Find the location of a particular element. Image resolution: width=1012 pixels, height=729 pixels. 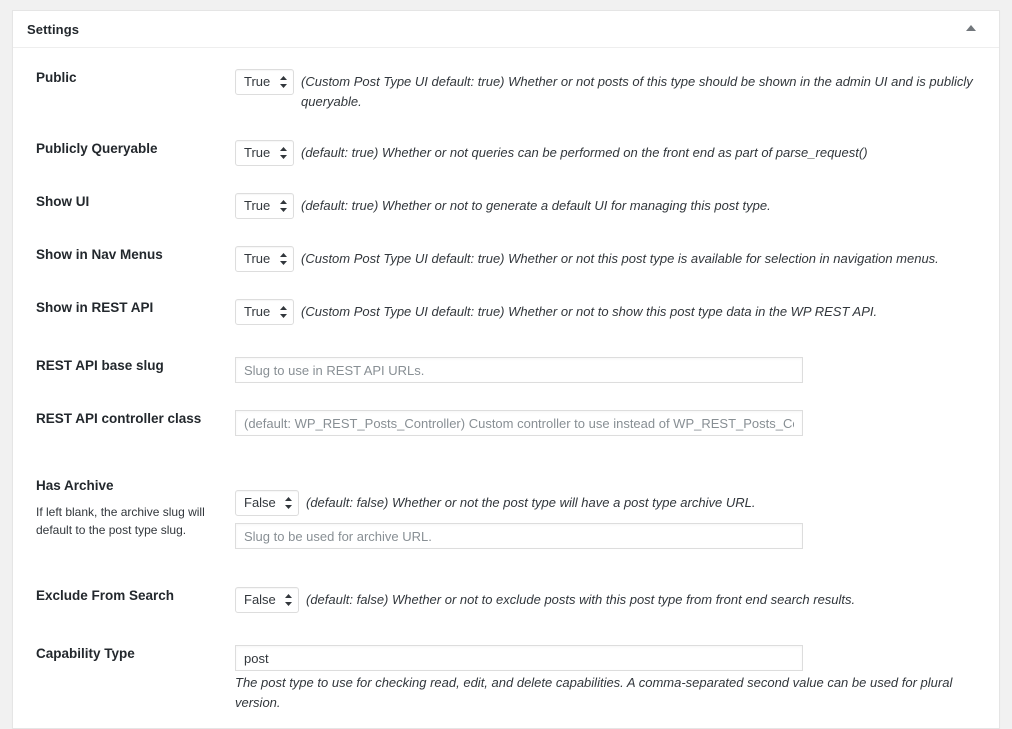

input-has-archive-slug is located at coordinates (519, 536).